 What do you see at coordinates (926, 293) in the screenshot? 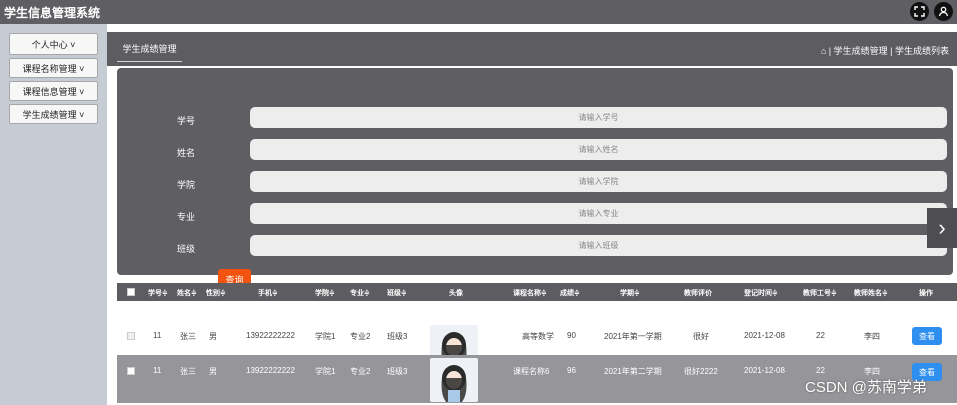
I see `col-actions: 操作` at bounding box center [926, 293].